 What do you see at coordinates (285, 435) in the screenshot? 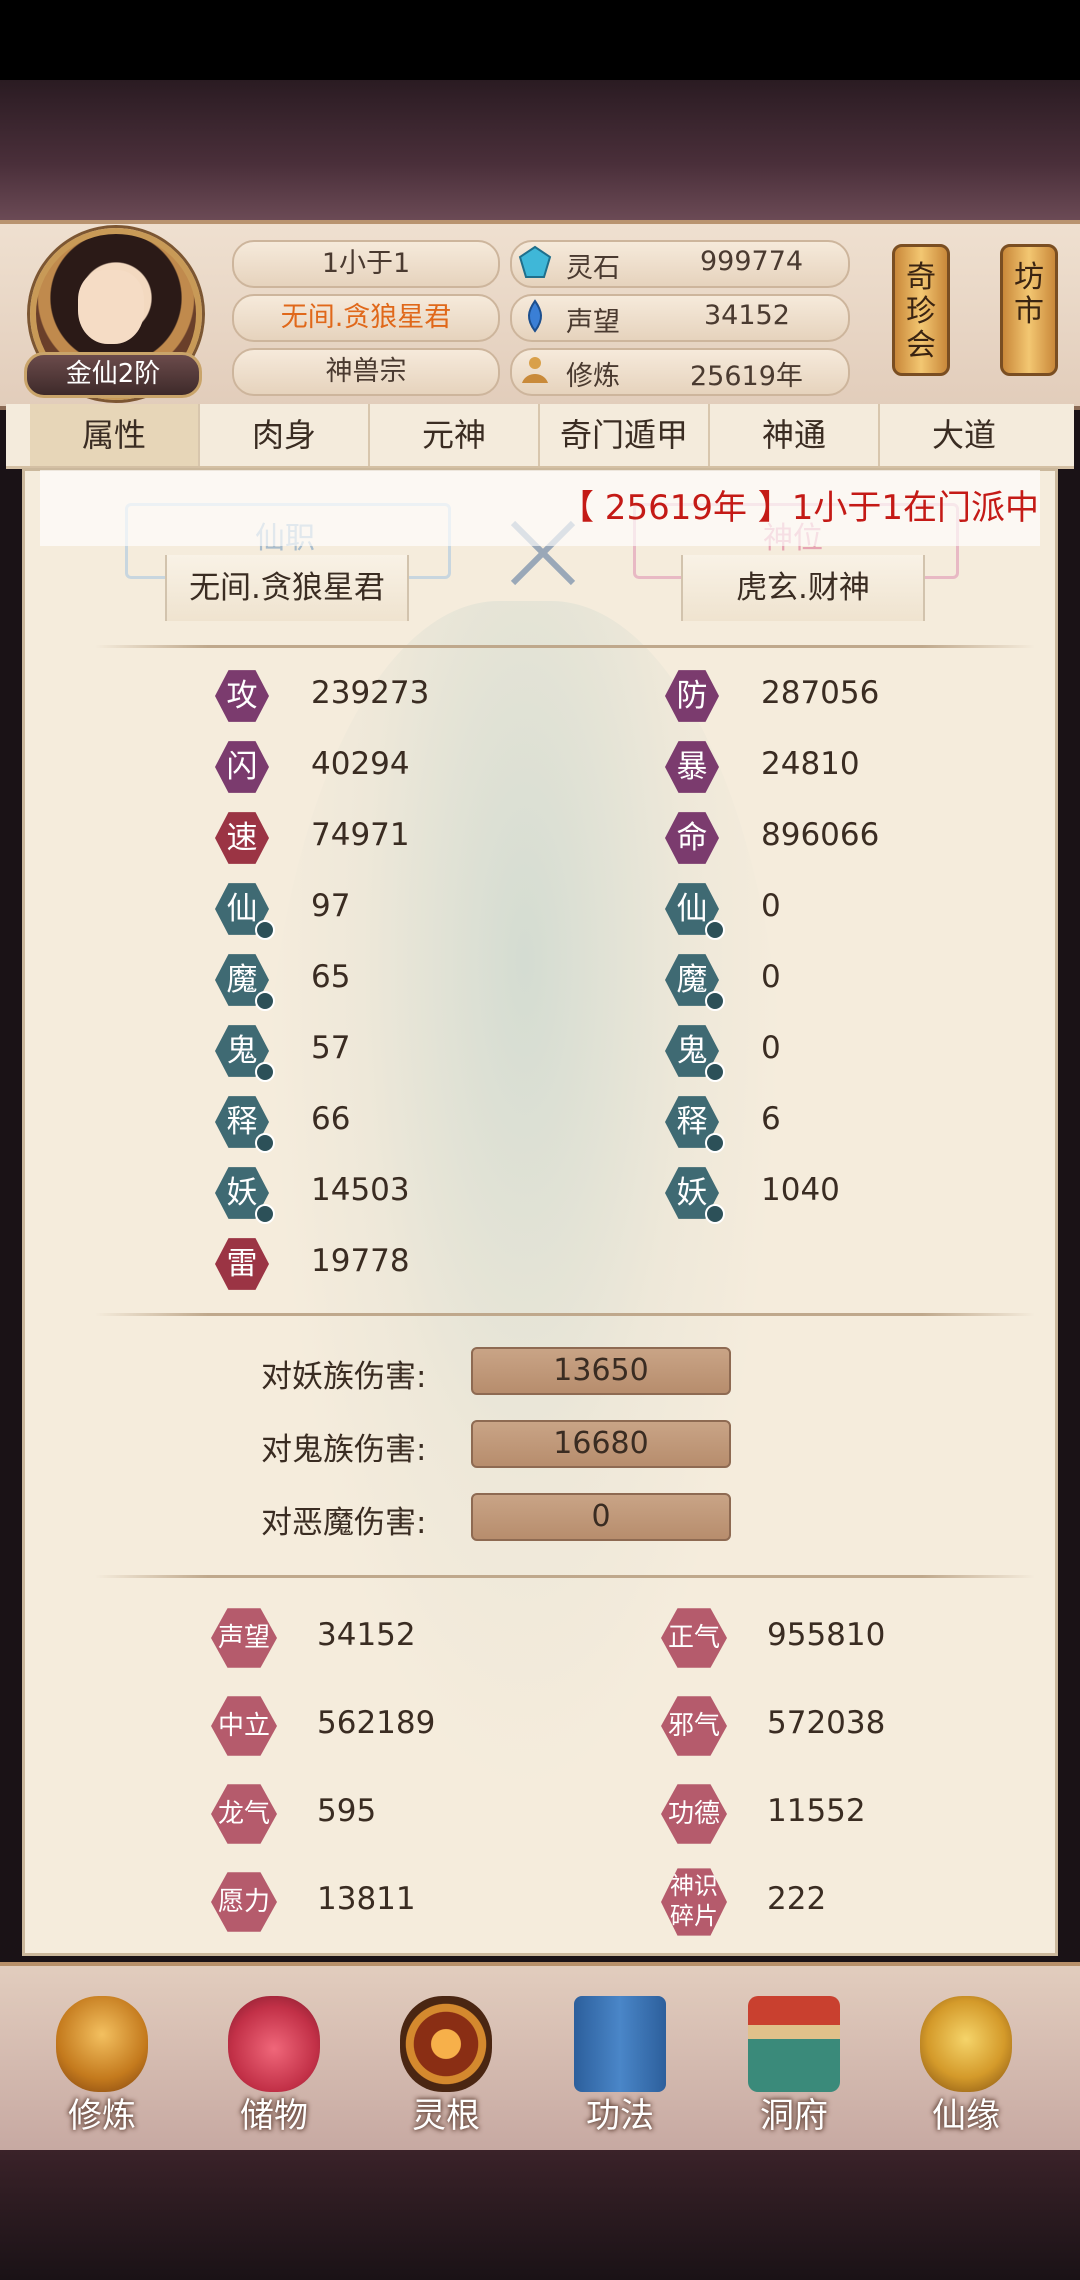
I see `tab-body: 肉身` at bounding box center [285, 435].